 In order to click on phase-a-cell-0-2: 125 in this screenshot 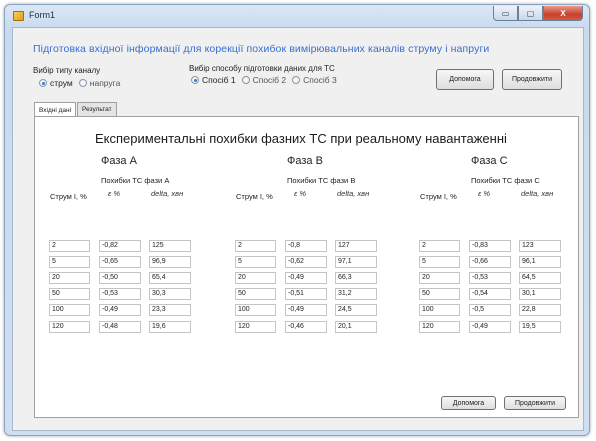, I will do `click(170, 246)`.